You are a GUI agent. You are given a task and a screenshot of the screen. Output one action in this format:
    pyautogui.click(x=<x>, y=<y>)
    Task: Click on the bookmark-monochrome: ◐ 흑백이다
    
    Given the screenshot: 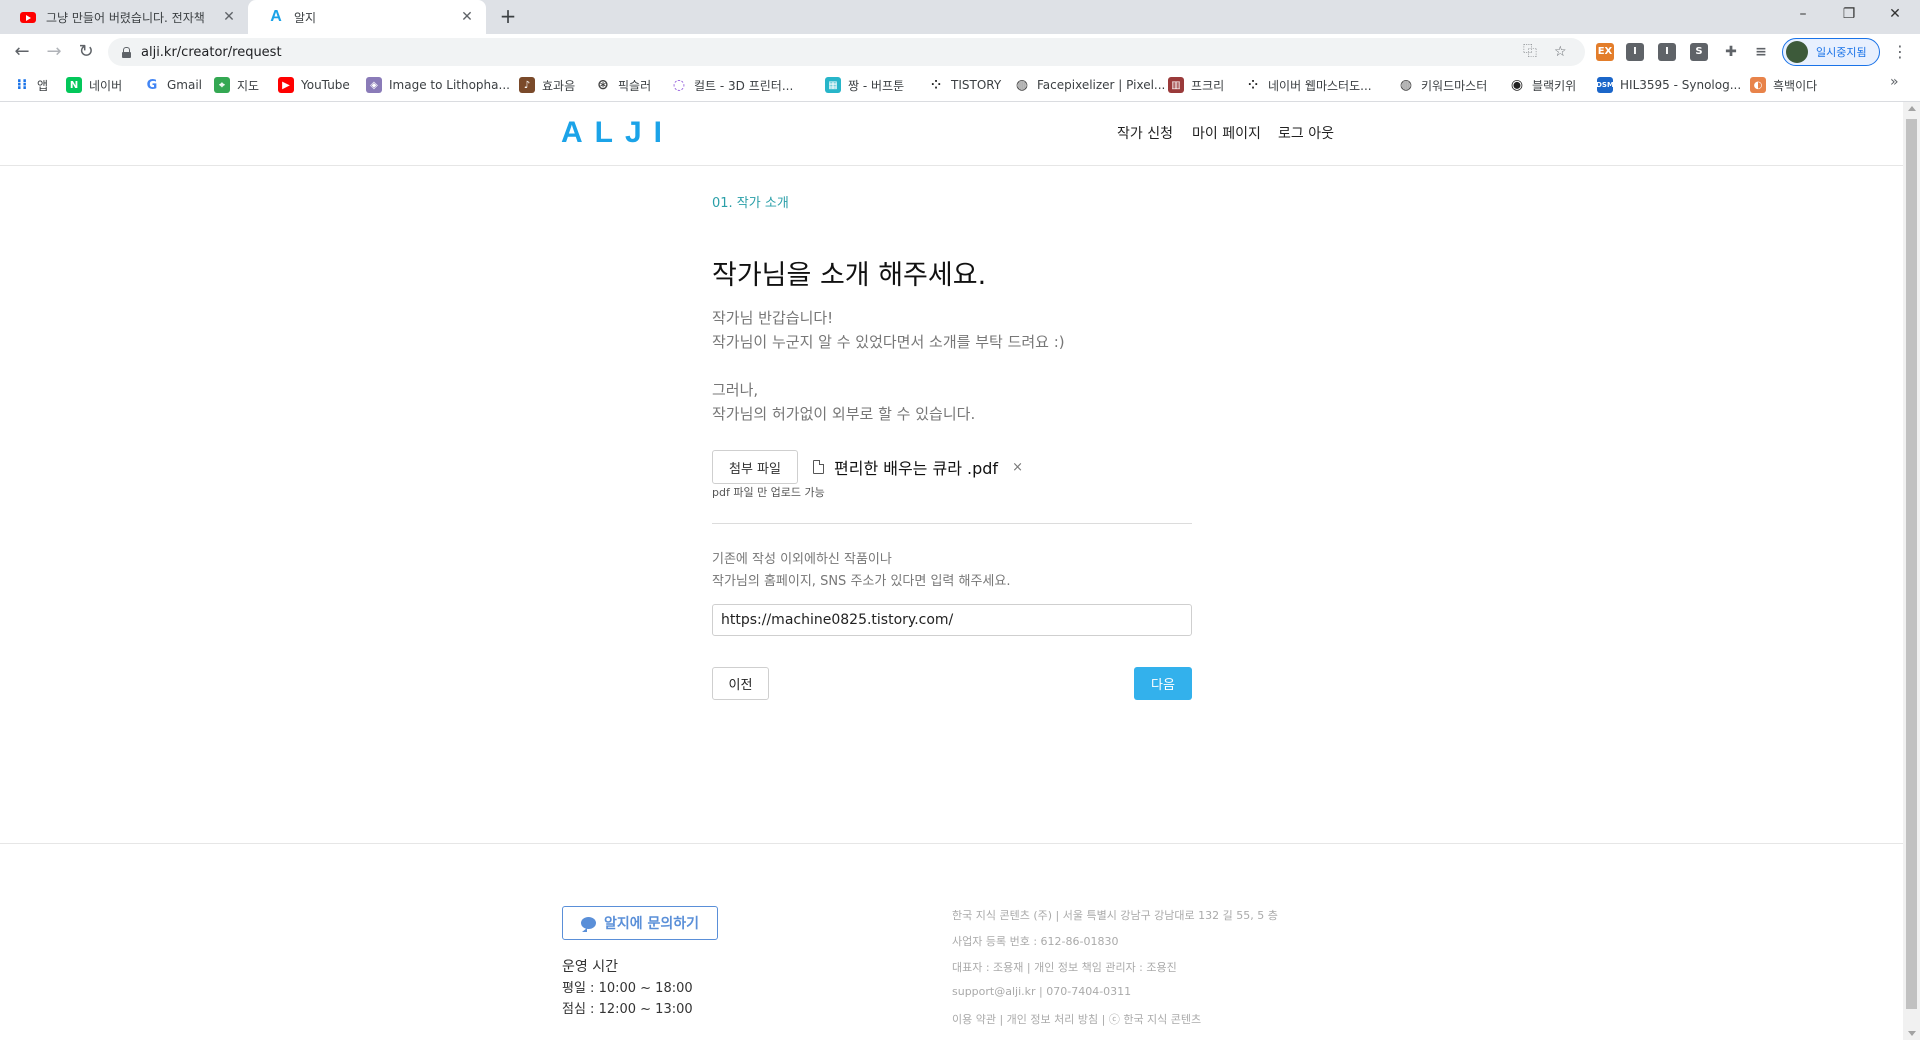 What is the action you would take?
    pyautogui.click(x=1783, y=85)
    